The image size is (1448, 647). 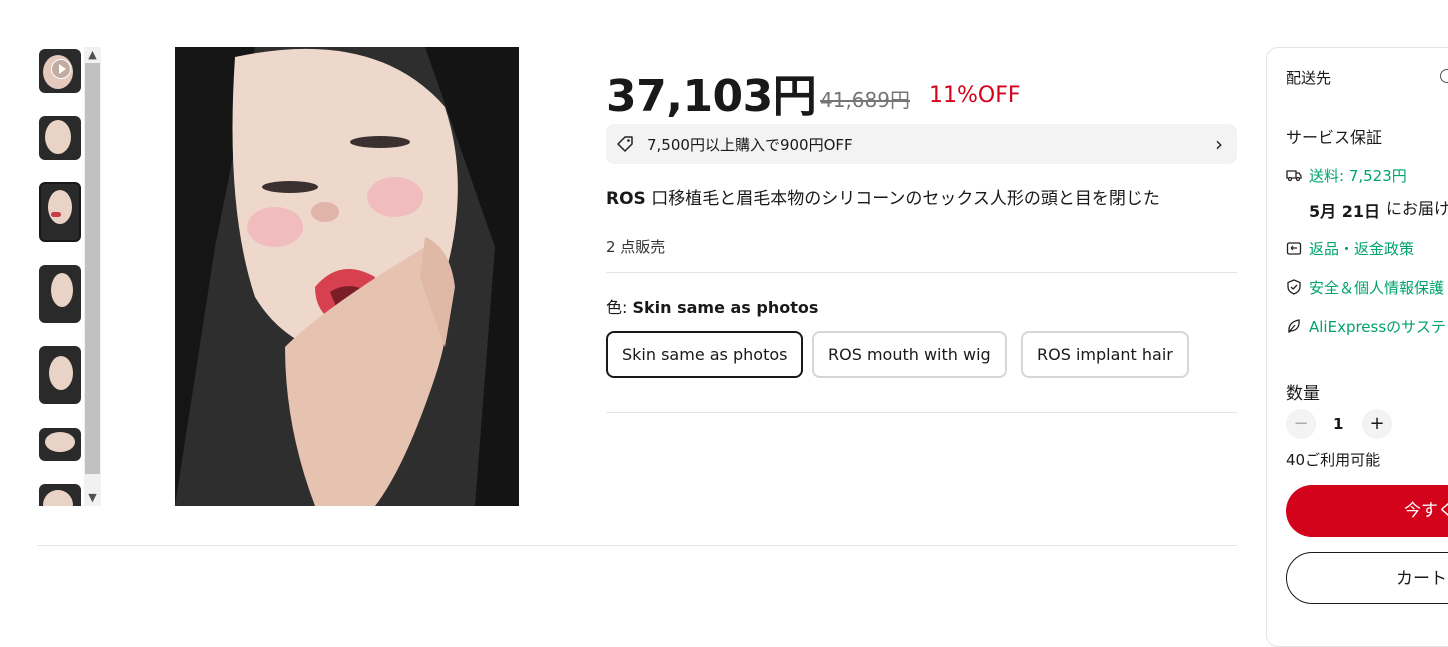 I want to click on option-skin-same-as-photos: Skin same as photos, so click(x=705, y=354).